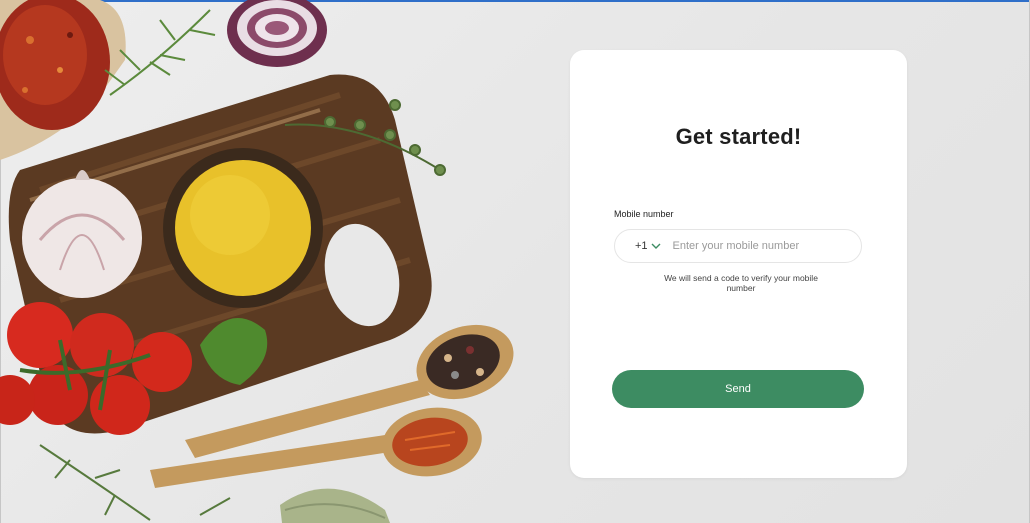  I want to click on mobile-number-field: +1, so click(738, 246).